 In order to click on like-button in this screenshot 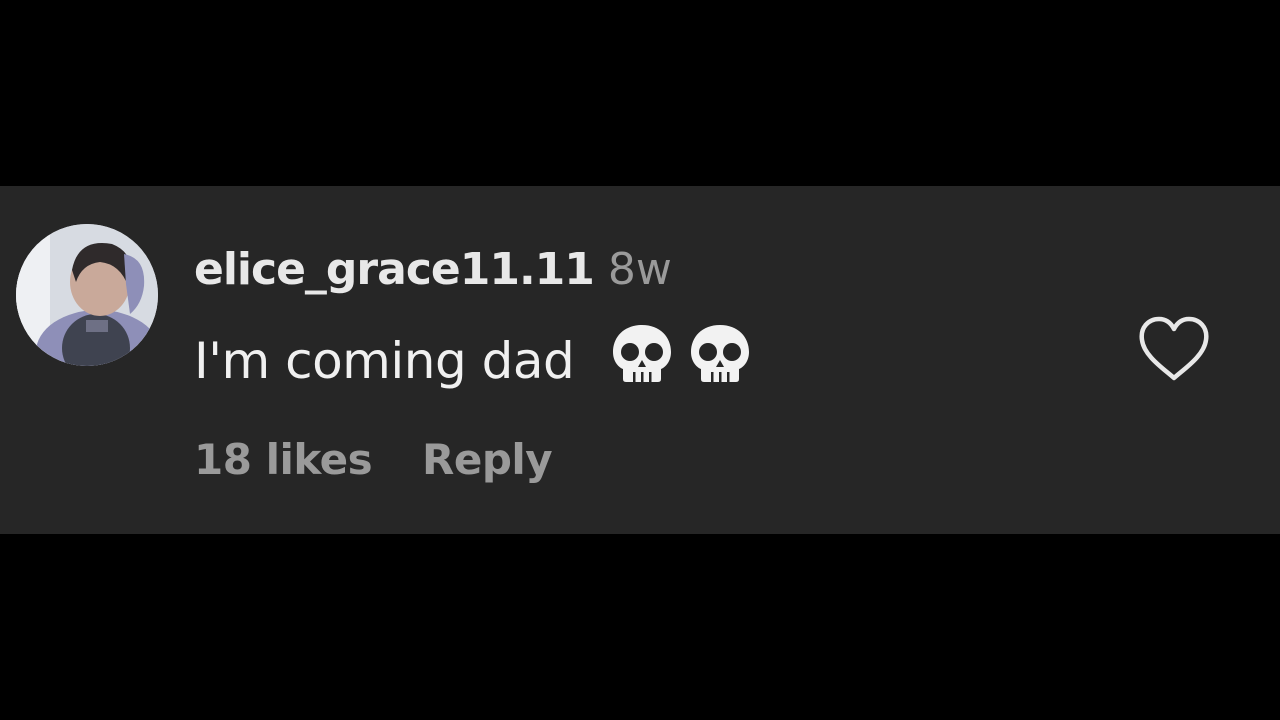, I will do `click(1174, 350)`.